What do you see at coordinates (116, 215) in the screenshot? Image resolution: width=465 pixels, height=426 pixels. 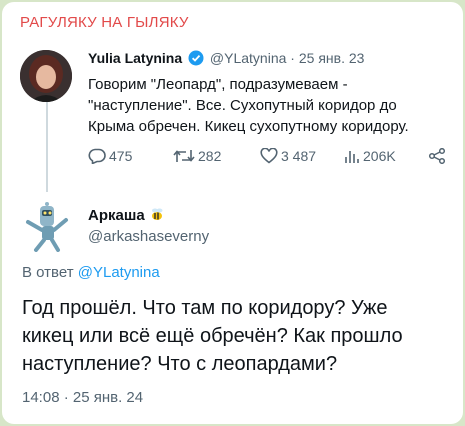 I see `reply-author-name-text: Аркаша` at bounding box center [116, 215].